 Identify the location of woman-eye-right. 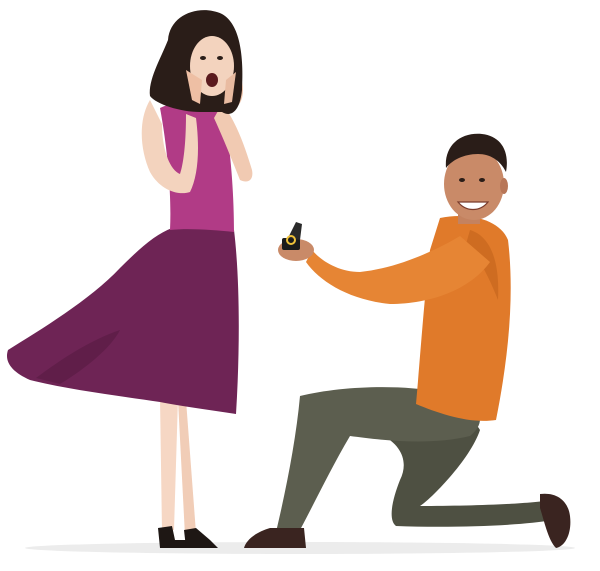
(220, 58).